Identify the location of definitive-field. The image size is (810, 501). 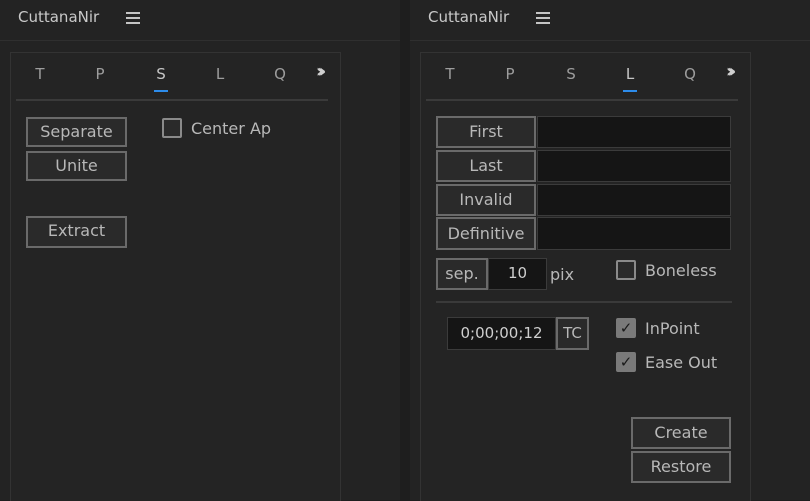
(634, 233).